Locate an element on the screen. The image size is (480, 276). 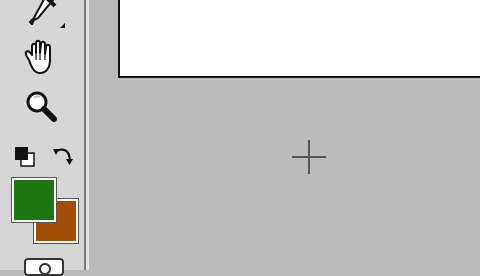
eyedropper-tool-button is located at coordinates (45, 15).